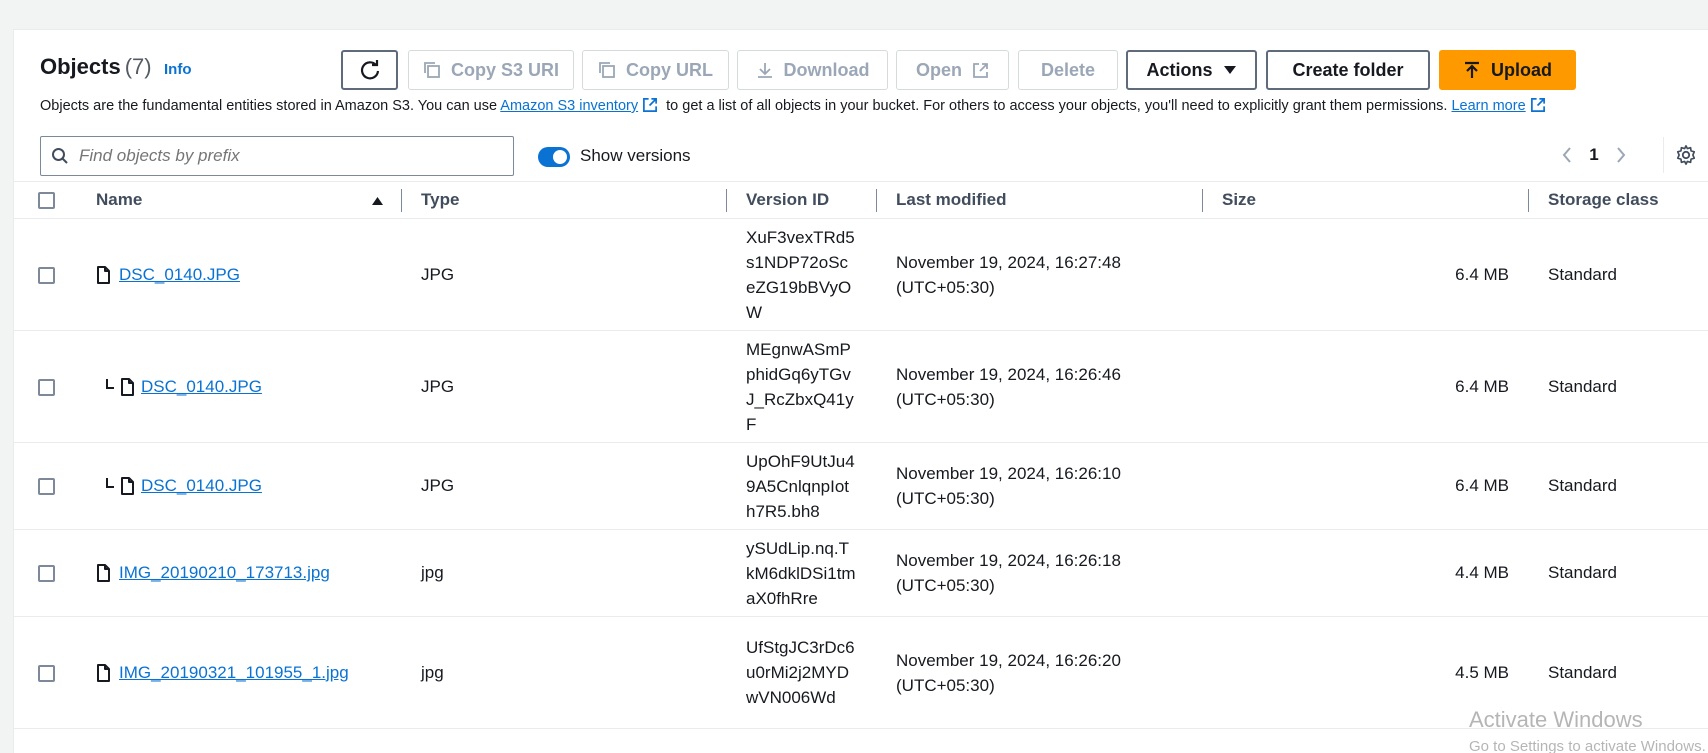 This screenshot has height=753, width=1708. Describe the element at coordinates (1040, 200) in the screenshot. I see `column-header-last-modified: Last modified` at that location.